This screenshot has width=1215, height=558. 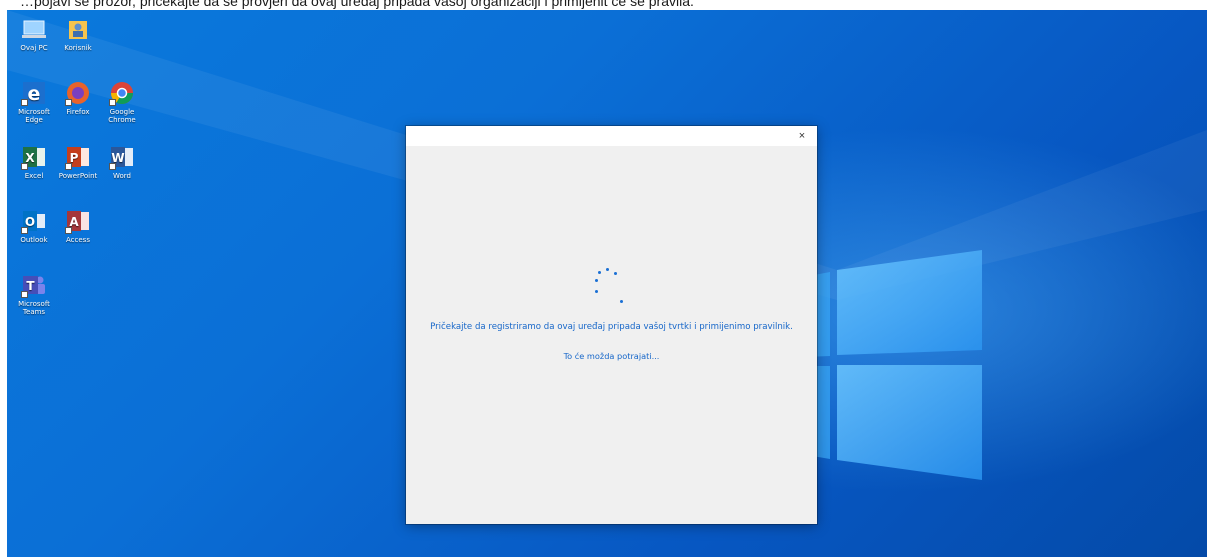 I want to click on desktop-icon-excel: X Excel, so click(x=34, y=162).